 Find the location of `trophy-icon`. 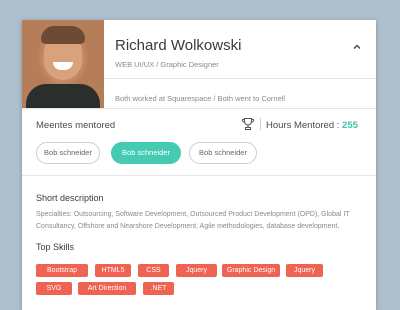

trophy-icon is located at coordinates (248, 123).